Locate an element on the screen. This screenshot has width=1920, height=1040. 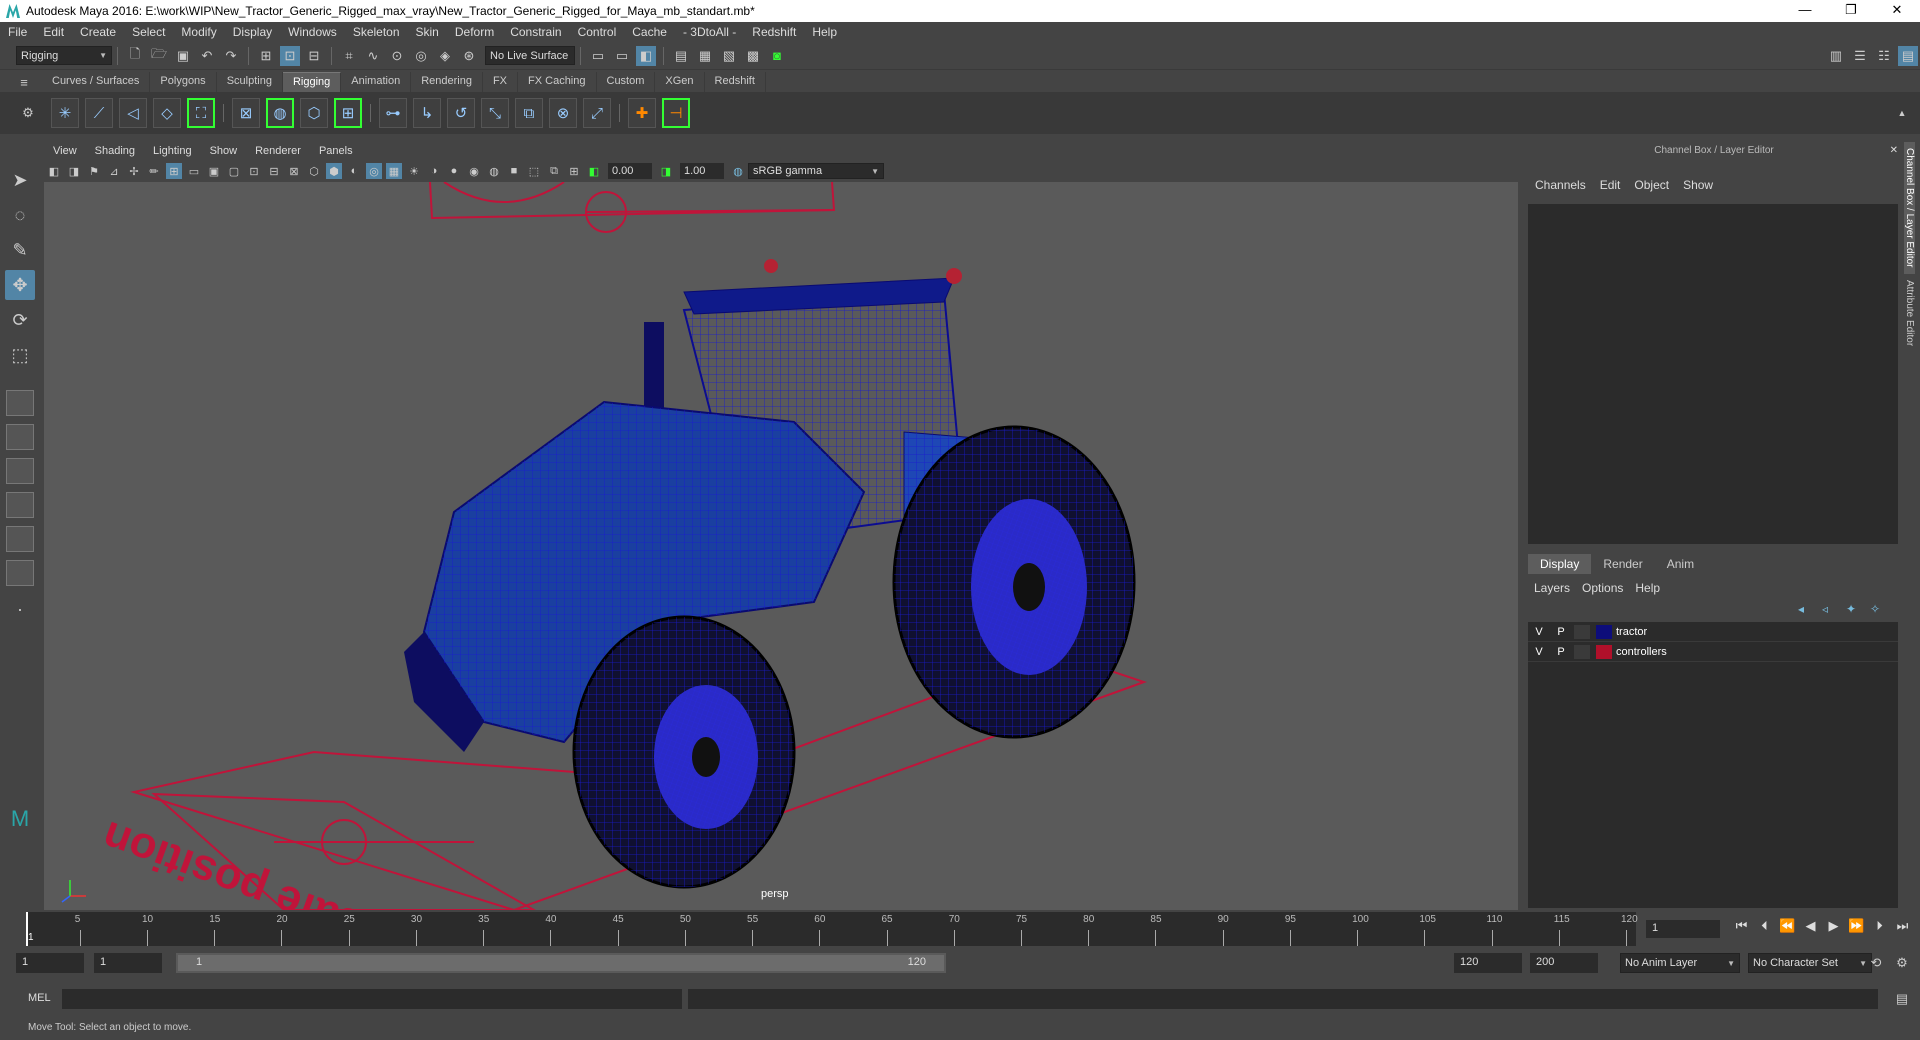
undo-icon: ↶ is located at coordinates (207, 56).